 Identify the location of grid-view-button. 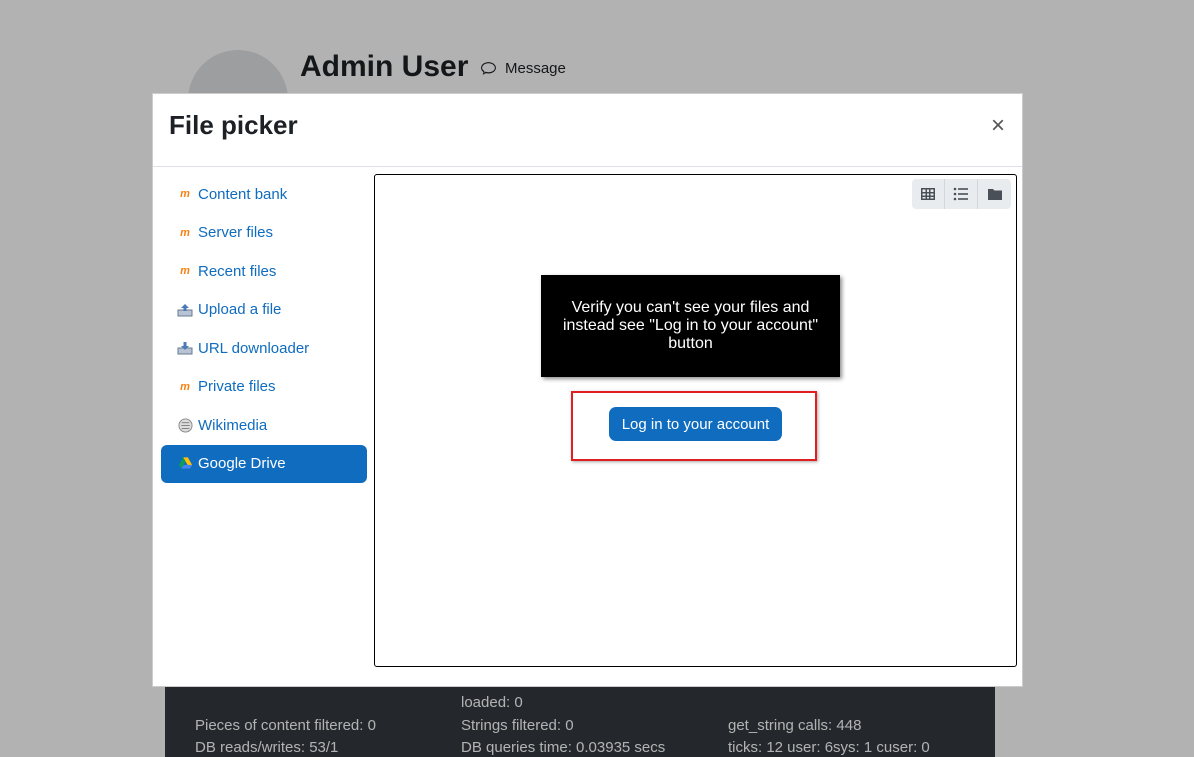
(928, 194).